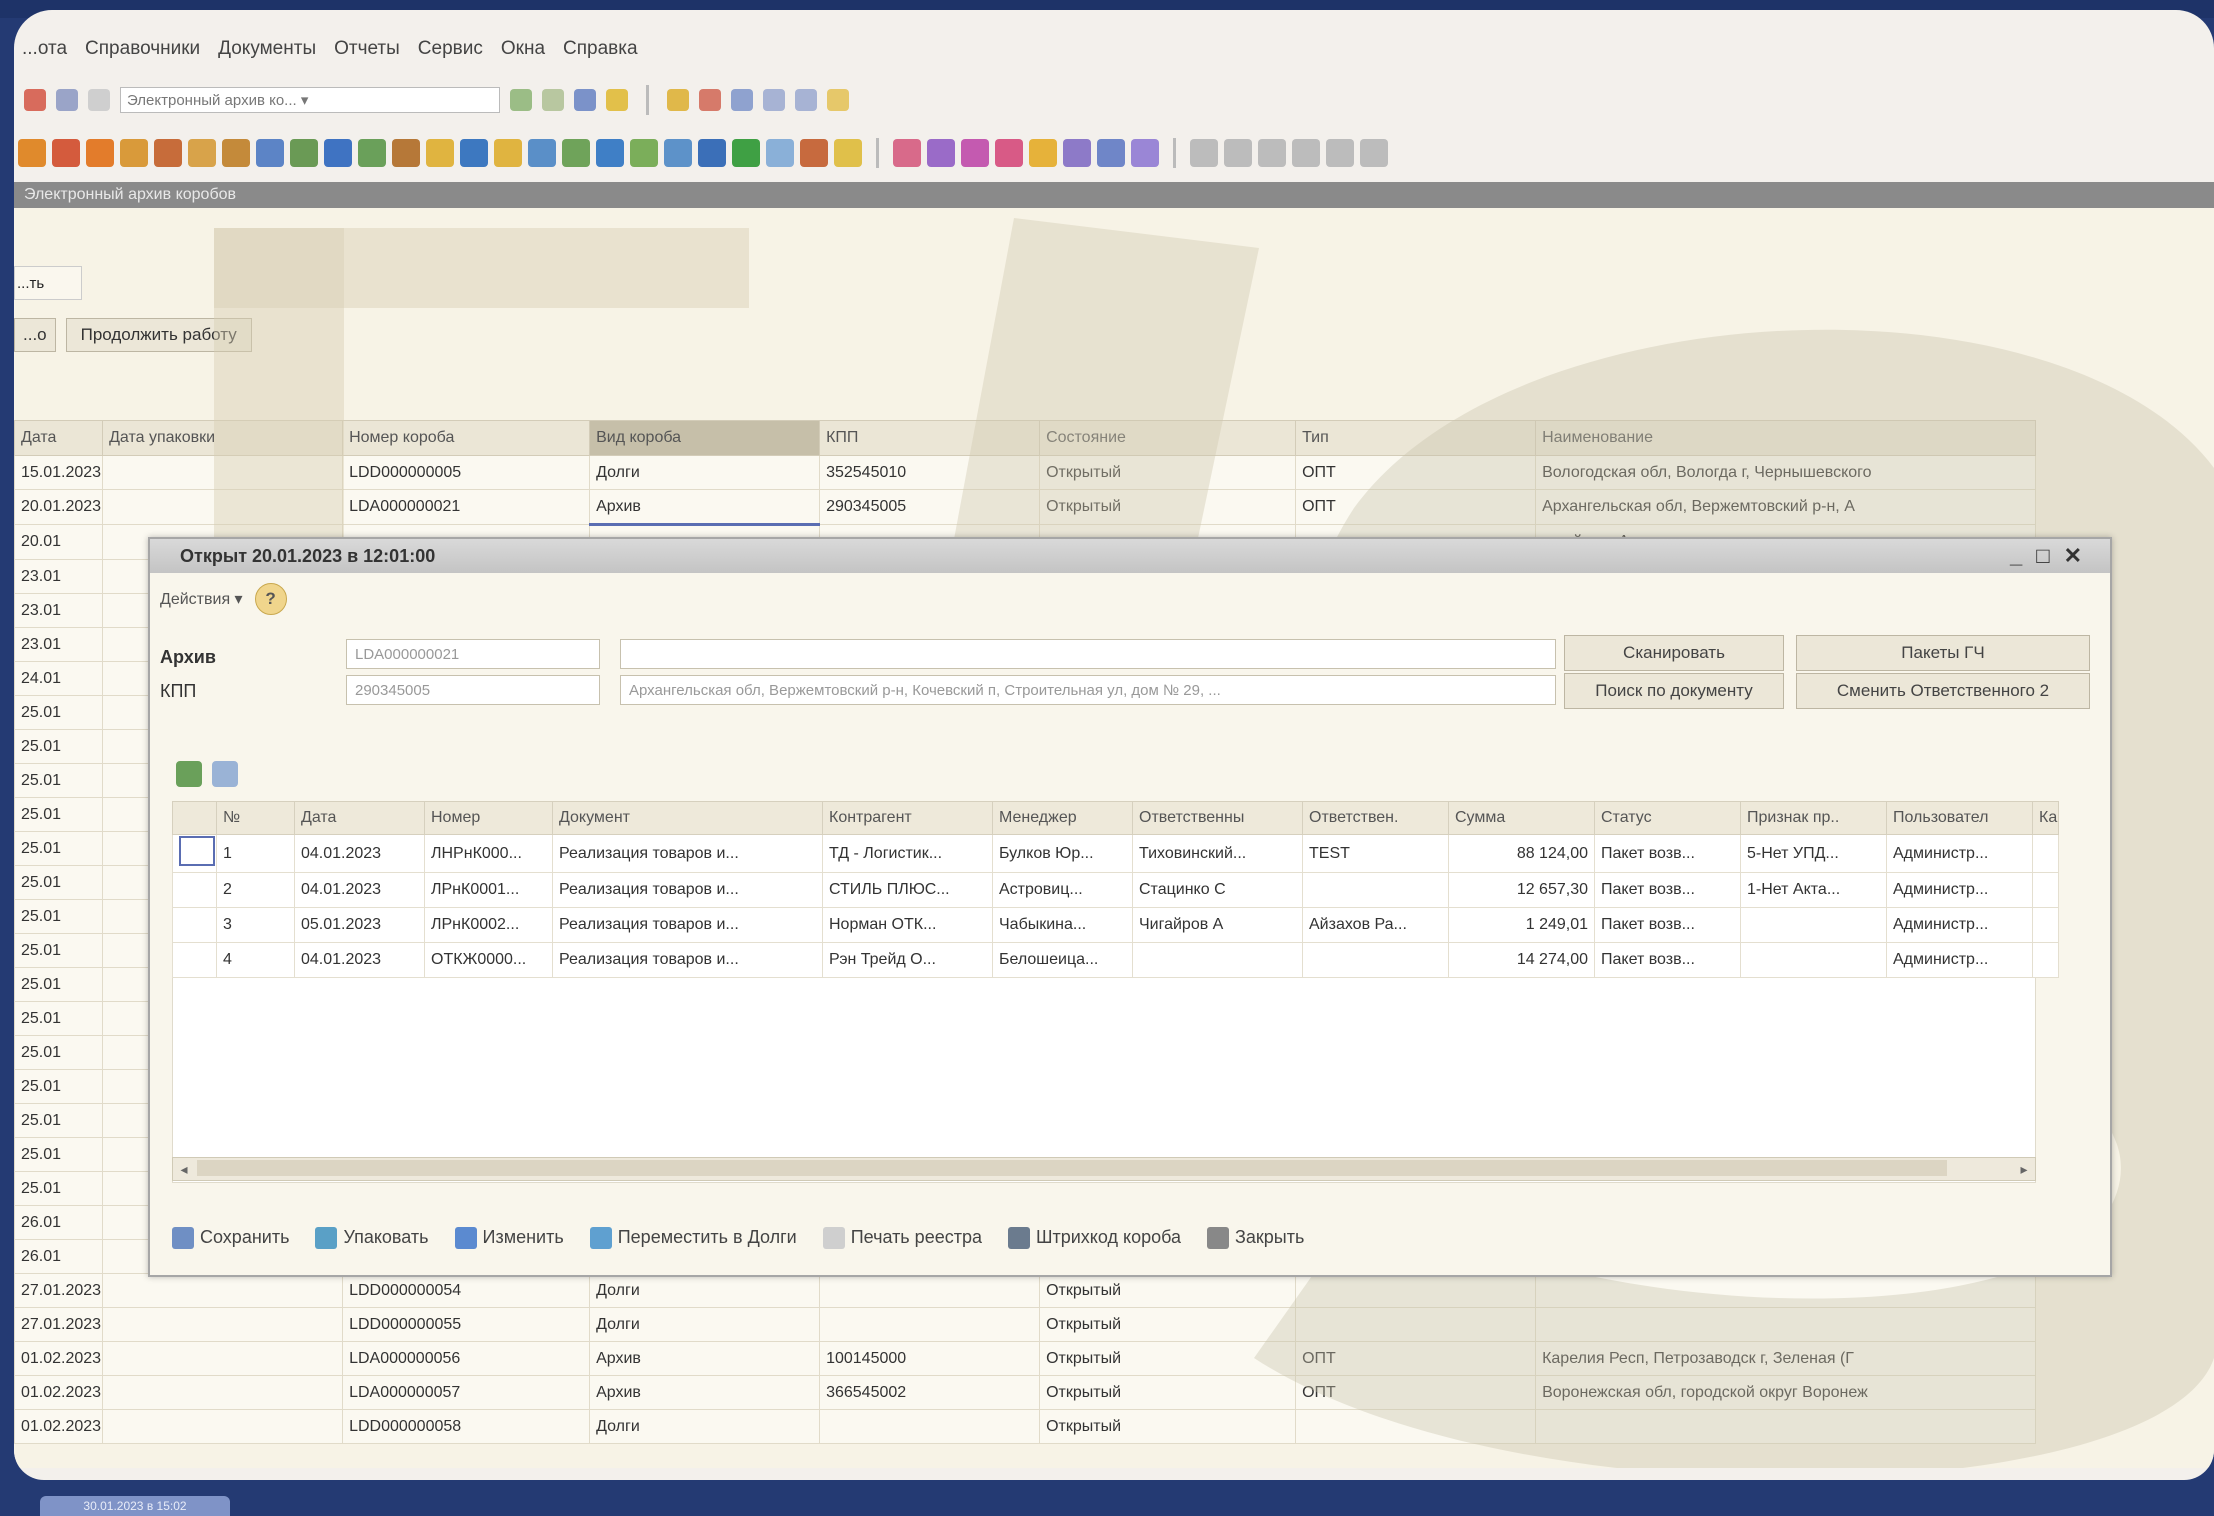 This screenshot has width=2214, height=1516. What do you see at coordinates (1204, 153) in the screenshot?
I see `window-1-icon` at bounding box center [1204, 153].